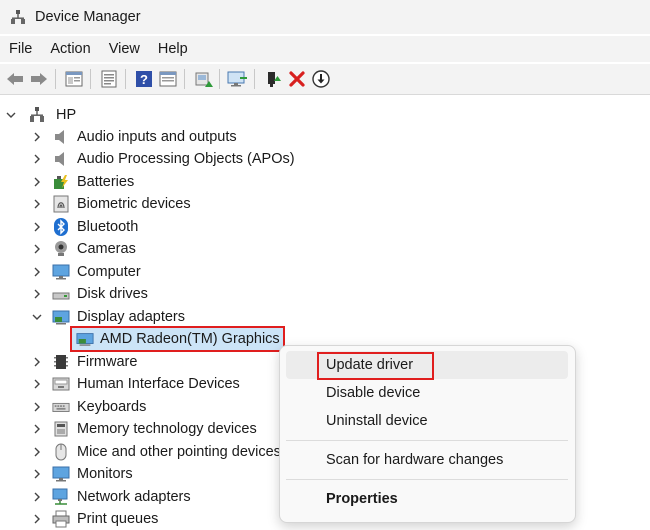  I want to click on tree-item-label: AMD Radeon(TM) Graphics, so click(190, 339).